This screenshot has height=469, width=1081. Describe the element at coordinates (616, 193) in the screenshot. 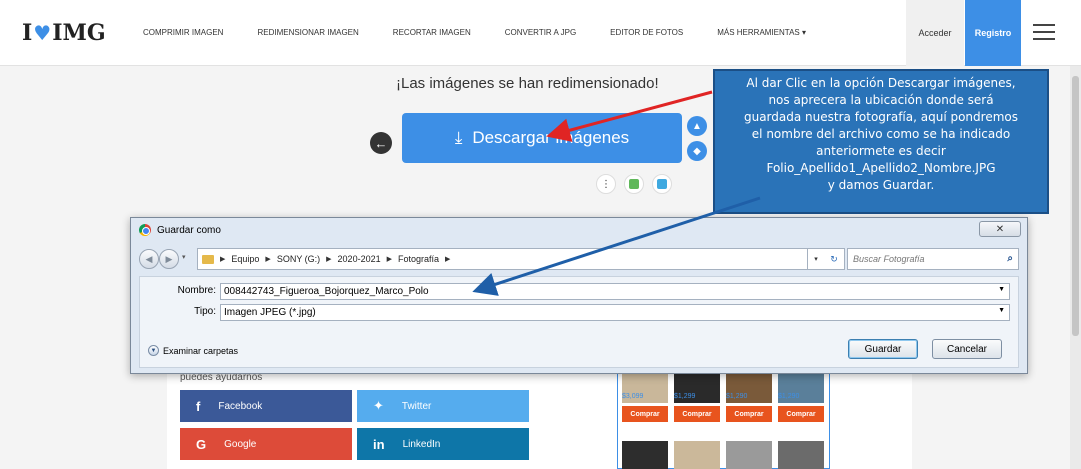

I see `annotation-arrows` at that location.